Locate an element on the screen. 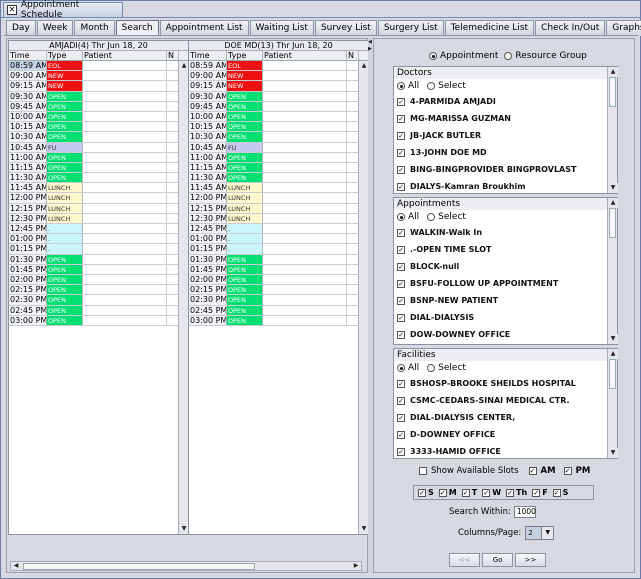 Image resolution: width=641 pixels, height=579 pixels. table-row: 02:45 PM OPEN is located at coordinates (278, 310).